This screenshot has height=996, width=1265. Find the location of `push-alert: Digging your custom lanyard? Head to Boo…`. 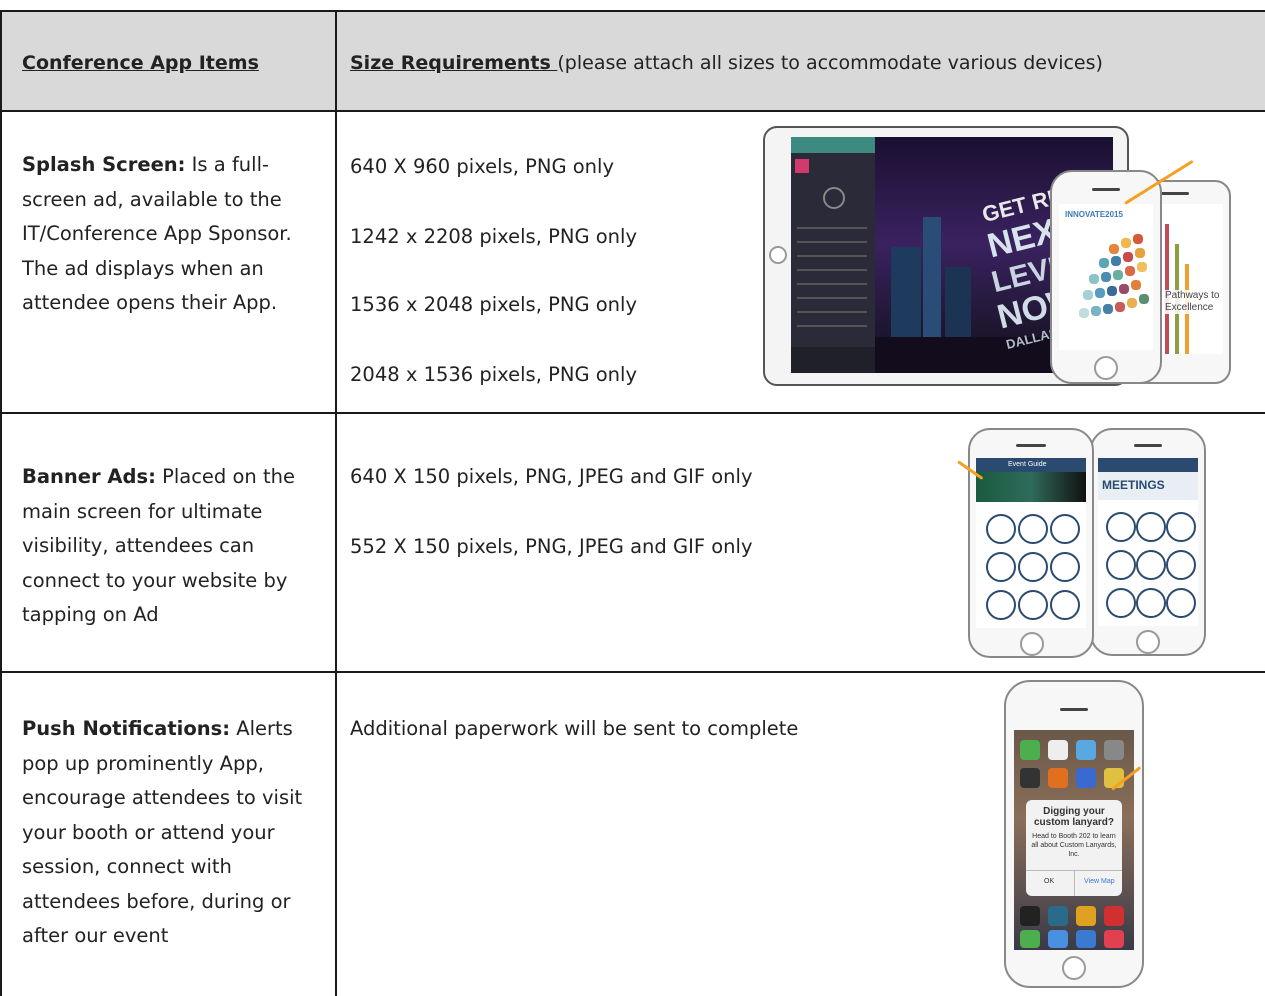

push-alert: Digging your custom lanyard? Head to Boo… is located at coordinates (1074, 848).